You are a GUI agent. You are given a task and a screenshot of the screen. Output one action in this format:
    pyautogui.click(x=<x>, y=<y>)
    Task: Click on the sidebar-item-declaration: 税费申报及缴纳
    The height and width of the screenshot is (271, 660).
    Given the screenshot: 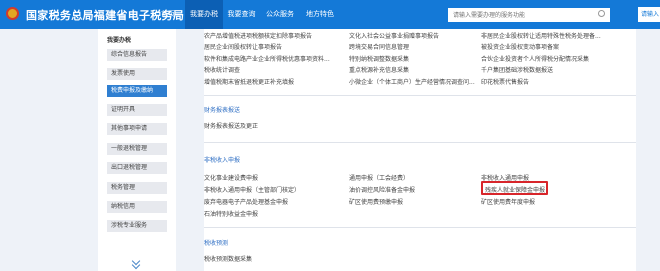 What is the action you would take?
    pyautogui.click(x=137, y=91)
    